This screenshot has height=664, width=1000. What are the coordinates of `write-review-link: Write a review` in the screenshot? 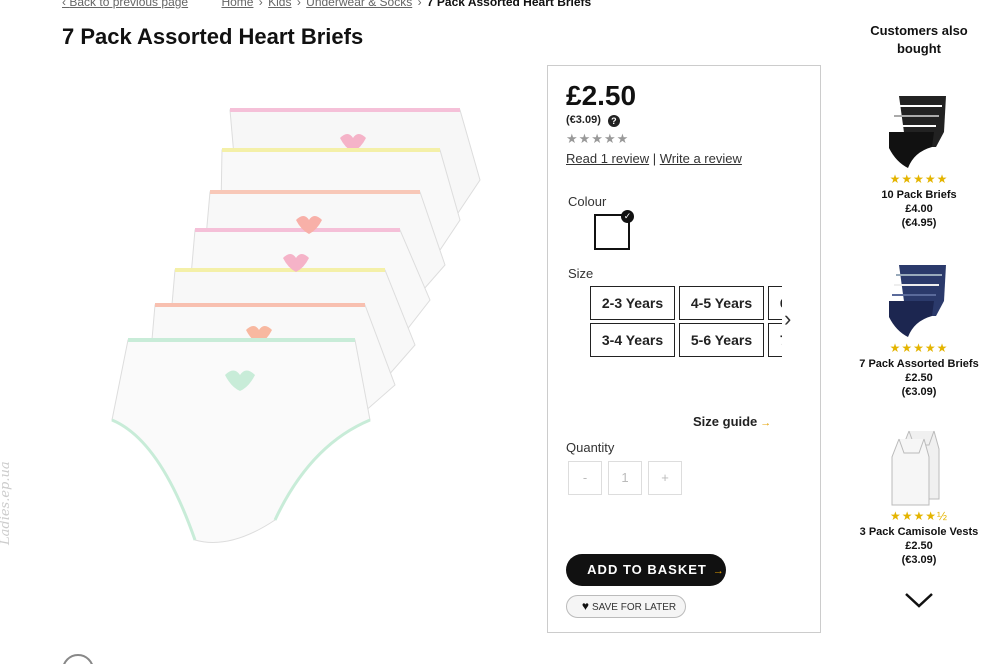 It's located at (701, 158).